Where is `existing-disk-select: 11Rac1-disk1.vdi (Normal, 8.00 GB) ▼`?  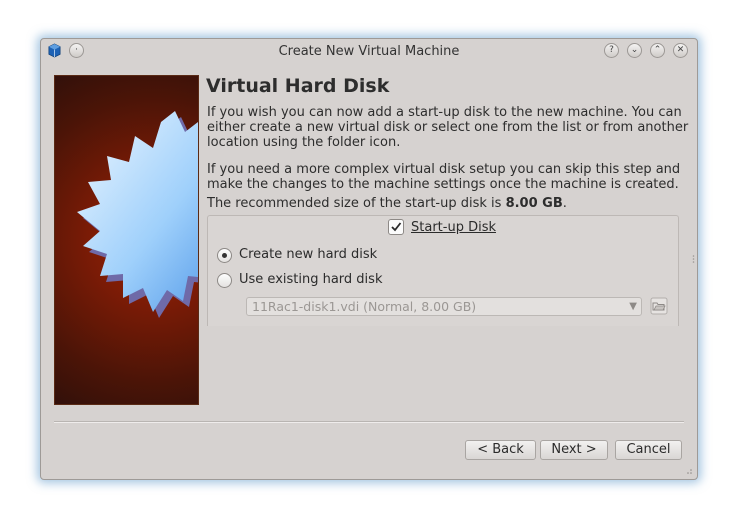 existing-disk-select: 11Rac1-disk1.vdi (Normal, 8.00 GB) ▼ is located at coordinates (444, 306).